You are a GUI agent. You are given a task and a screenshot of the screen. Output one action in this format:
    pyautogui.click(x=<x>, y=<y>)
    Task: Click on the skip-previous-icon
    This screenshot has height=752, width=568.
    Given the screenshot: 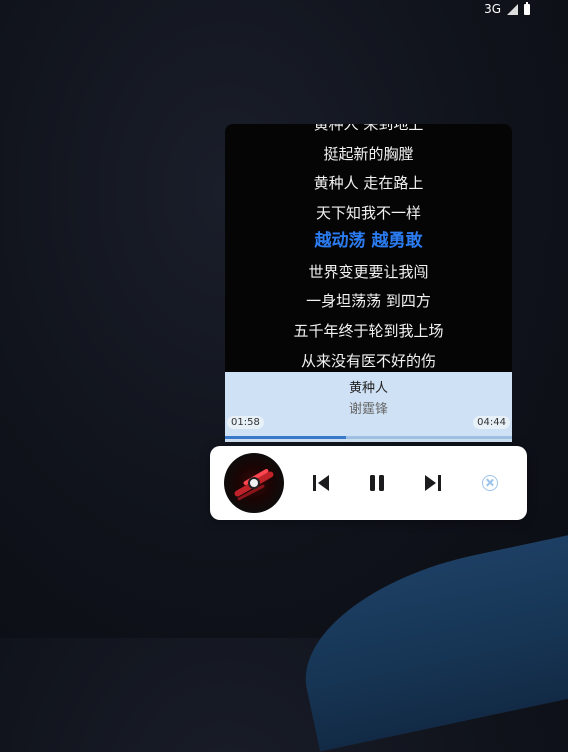 What is the action you would take?
    pyautogui.click(x=321, y=483)
    